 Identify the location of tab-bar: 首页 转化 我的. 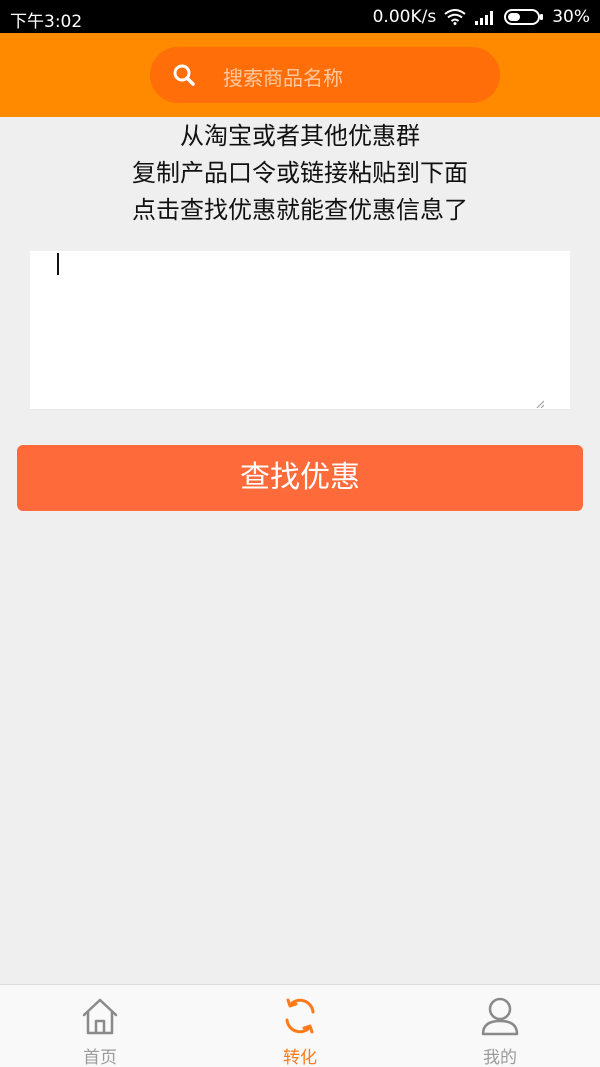
(300, 1025).